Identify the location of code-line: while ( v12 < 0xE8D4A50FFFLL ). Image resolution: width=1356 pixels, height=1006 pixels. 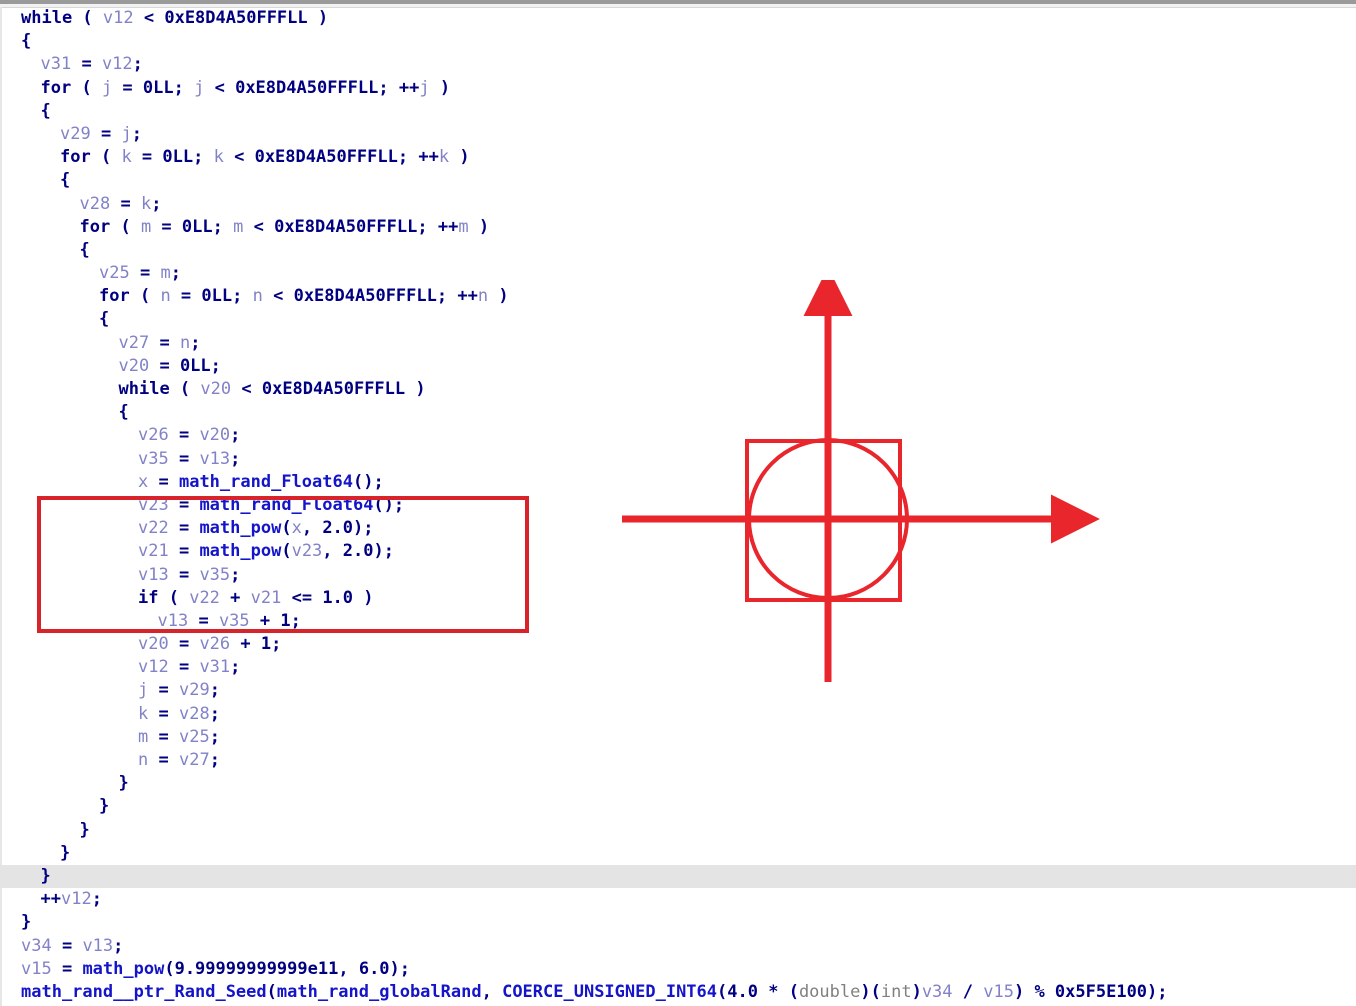
(678, 18).